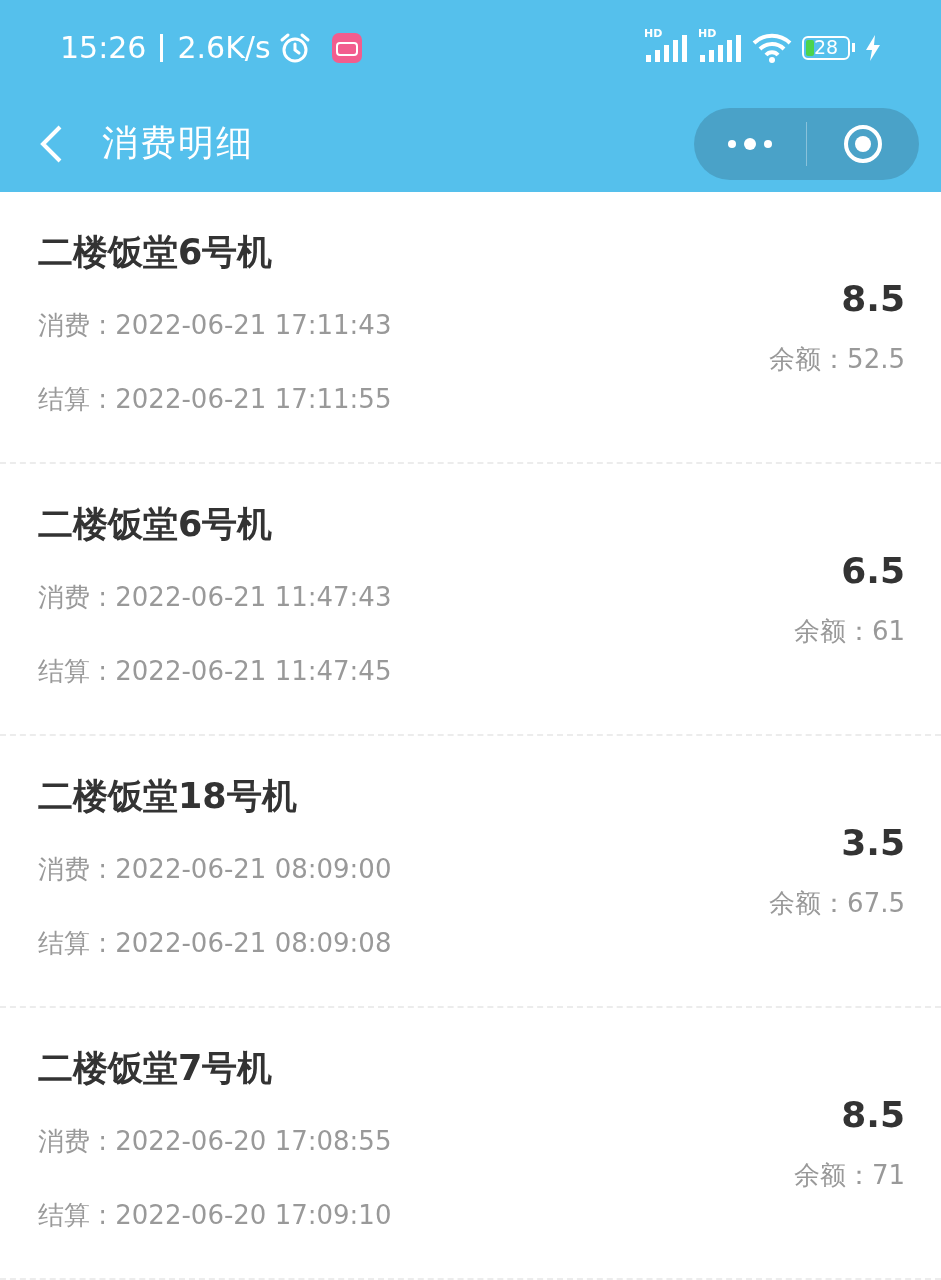 Image resolution: width=941 pixels, height=1280 pixels. What do you see at coordinates (167, 796) in the screenshot?
I see `machine-name: 二楼饭堂18号机` at bounding box center [167, 796].